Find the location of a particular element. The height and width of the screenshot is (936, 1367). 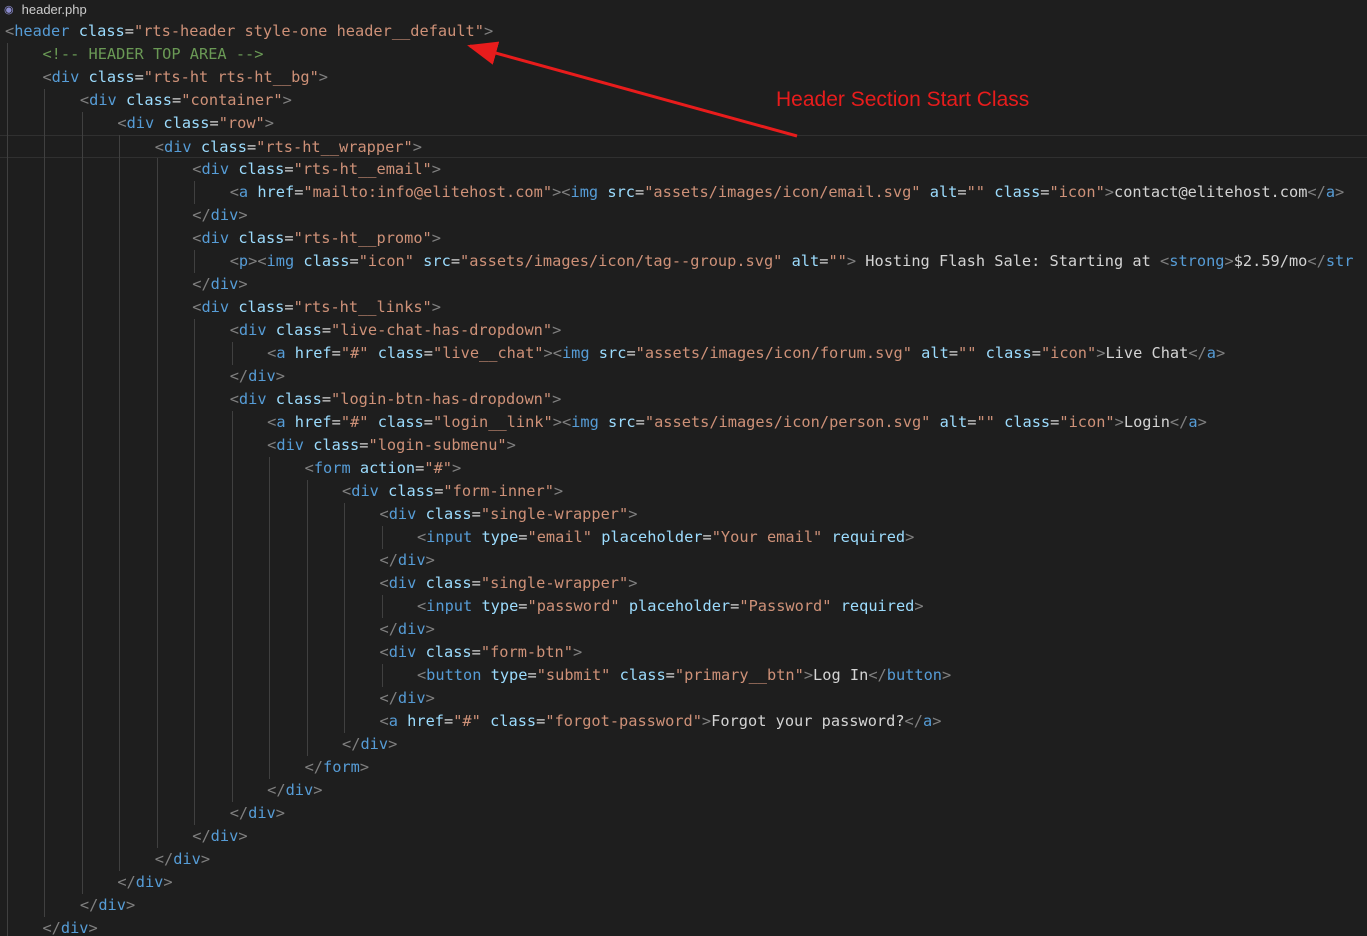

annotation-arrow-line is located at coordinates (632, 89).